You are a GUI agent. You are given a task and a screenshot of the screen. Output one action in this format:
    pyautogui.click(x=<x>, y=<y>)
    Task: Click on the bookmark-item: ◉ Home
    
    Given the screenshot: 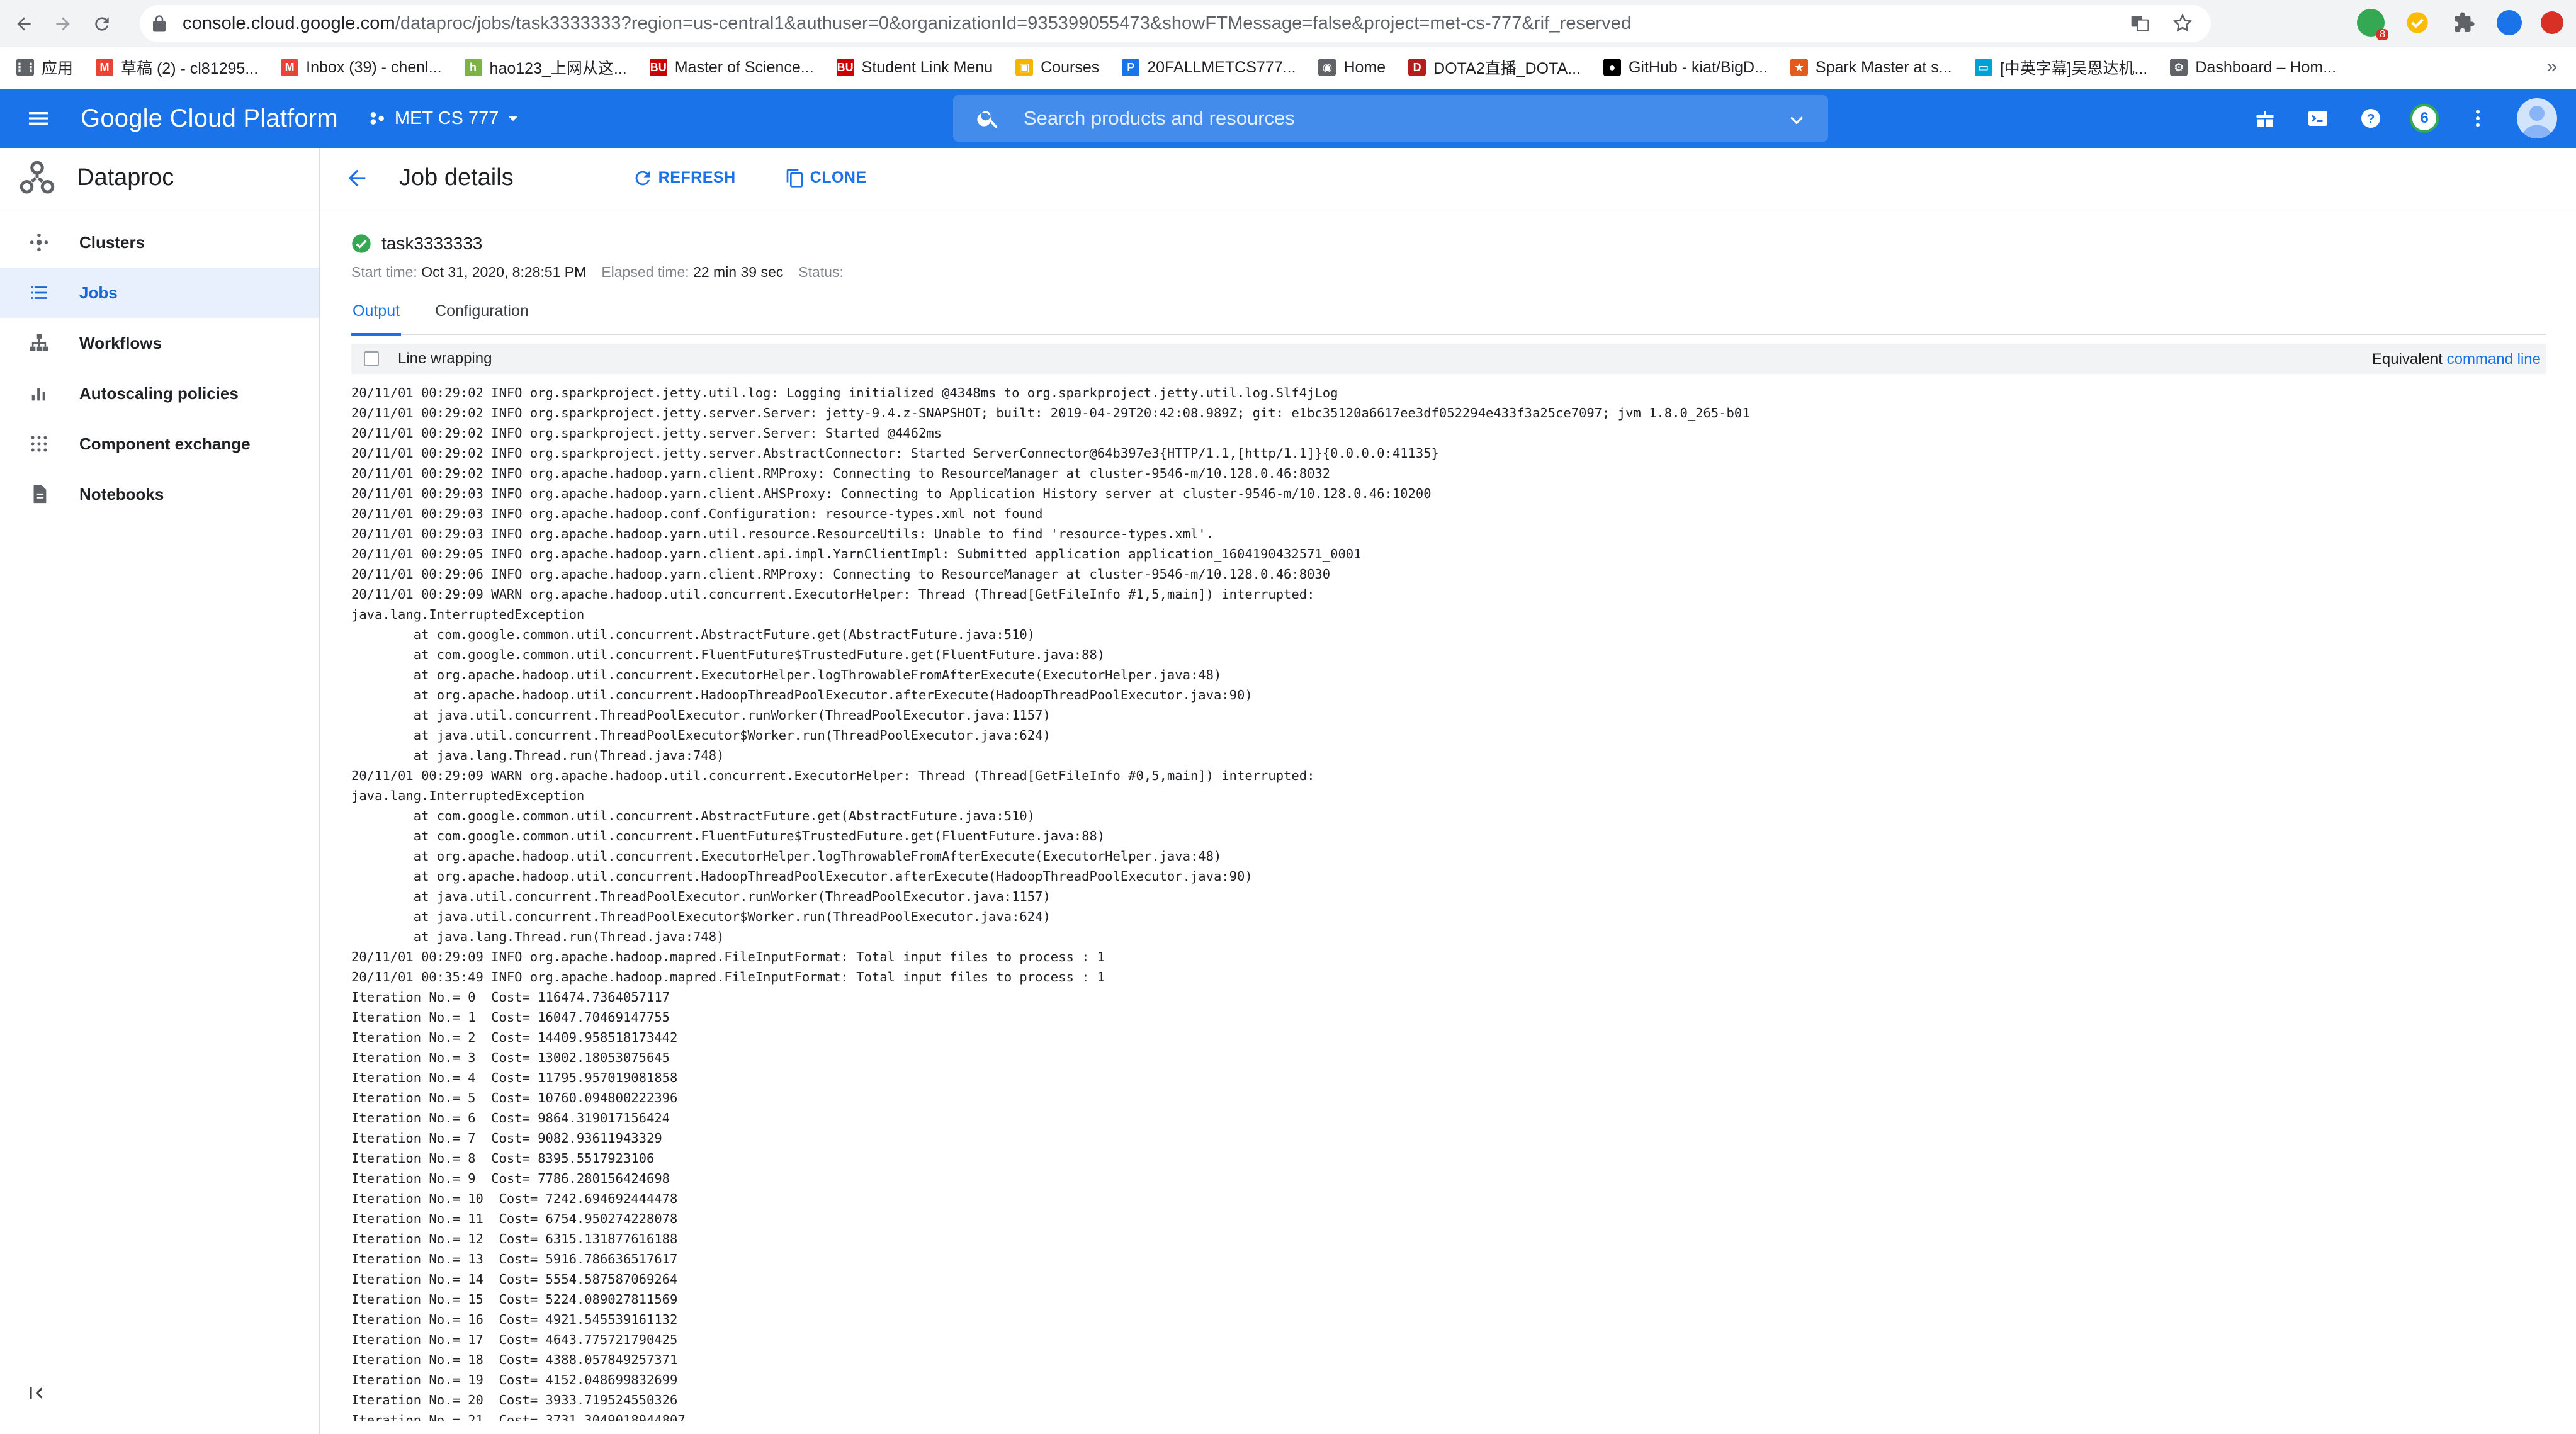 What is the action you would take?
    pyautogui.click(x=1352, y=67)
    